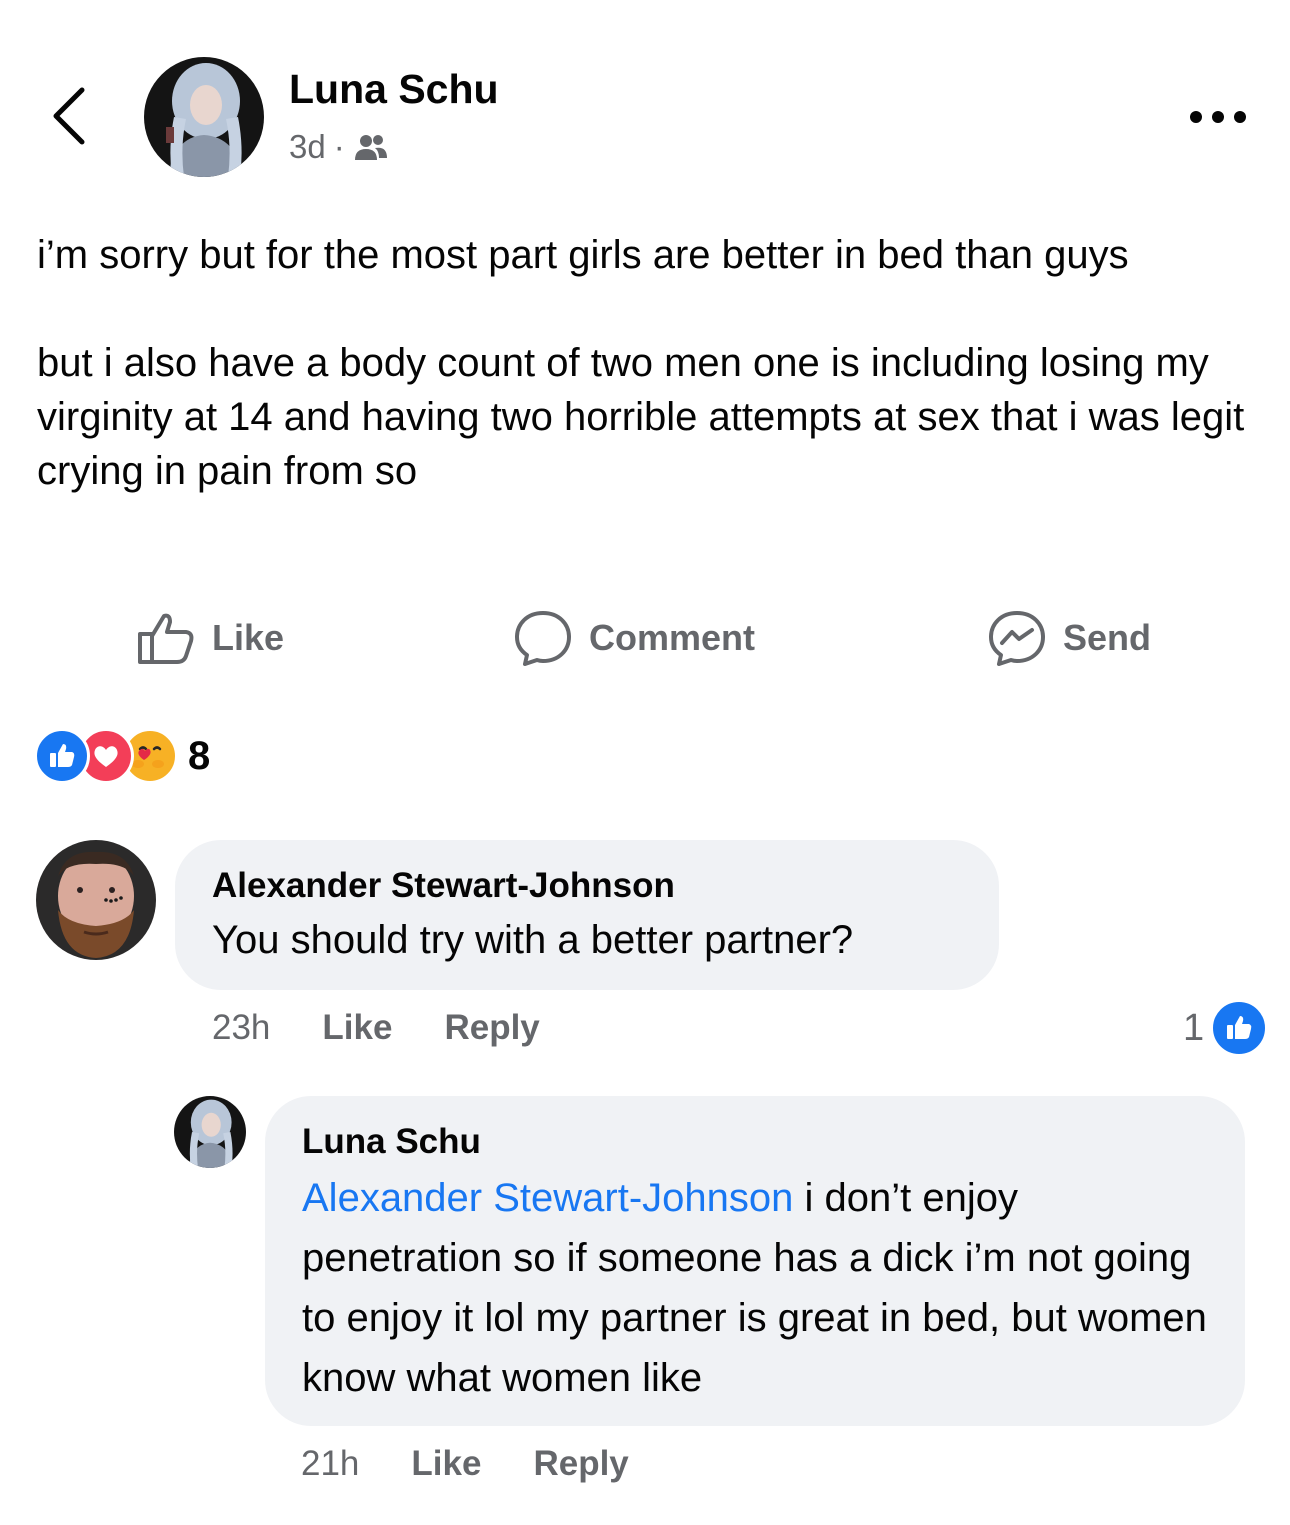  Describe the element at coordinates (1017, 638) in the screenshot. I see `messenger-icon` at that location.